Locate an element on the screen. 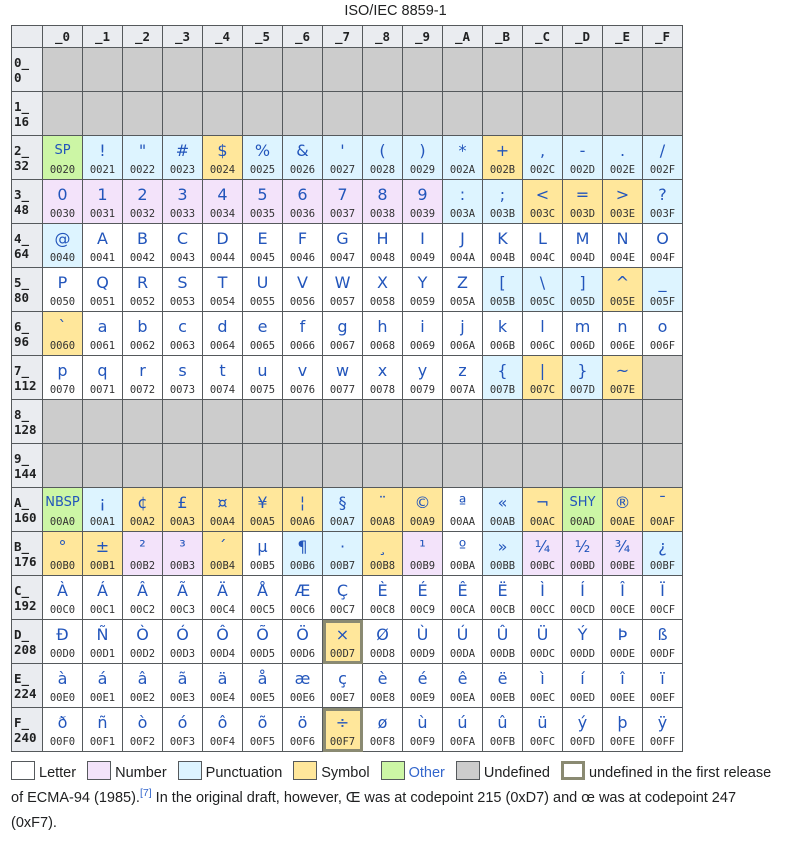 The image size is (791, 848). char-cell: î 00EE is located at coordinates (622, 685).